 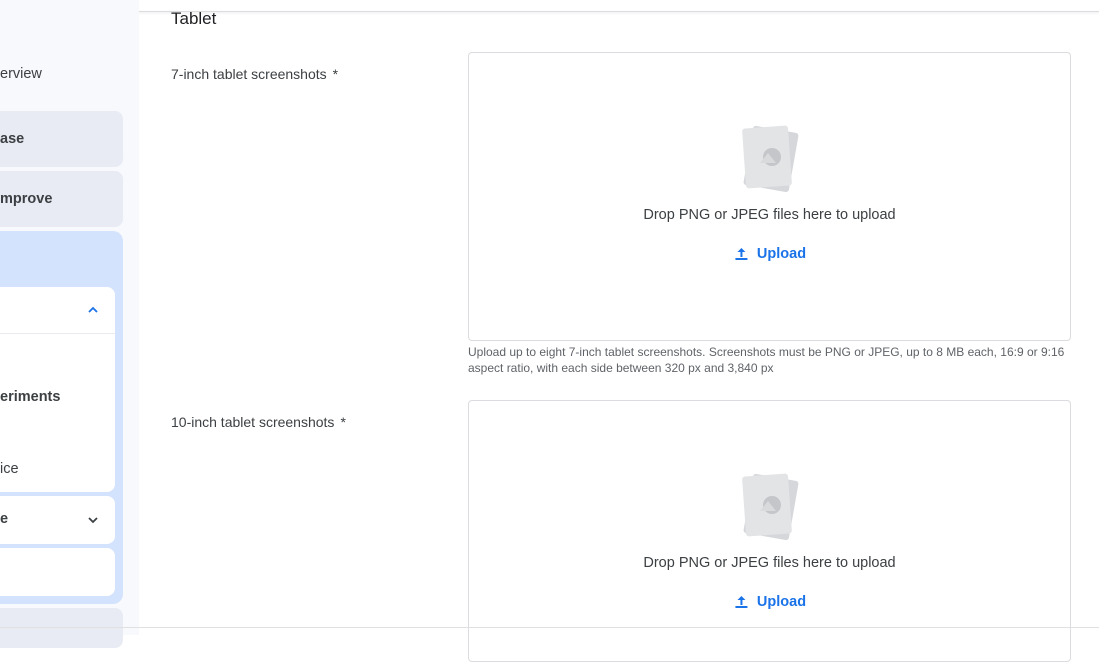 I want to click on sidebar-group-selected: eriments ice e, so click(x=61, y=417).